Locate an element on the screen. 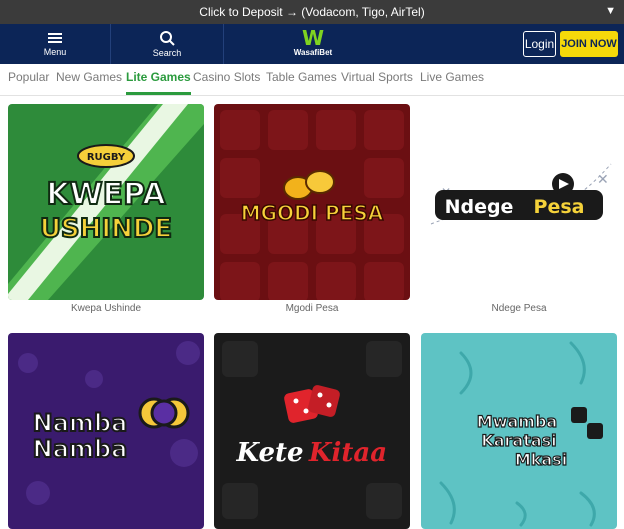 This screenshot has width=624, height=529. game-thumbnail: Mwamba Karatasi Mkasi is located at coordinates (519, 431).